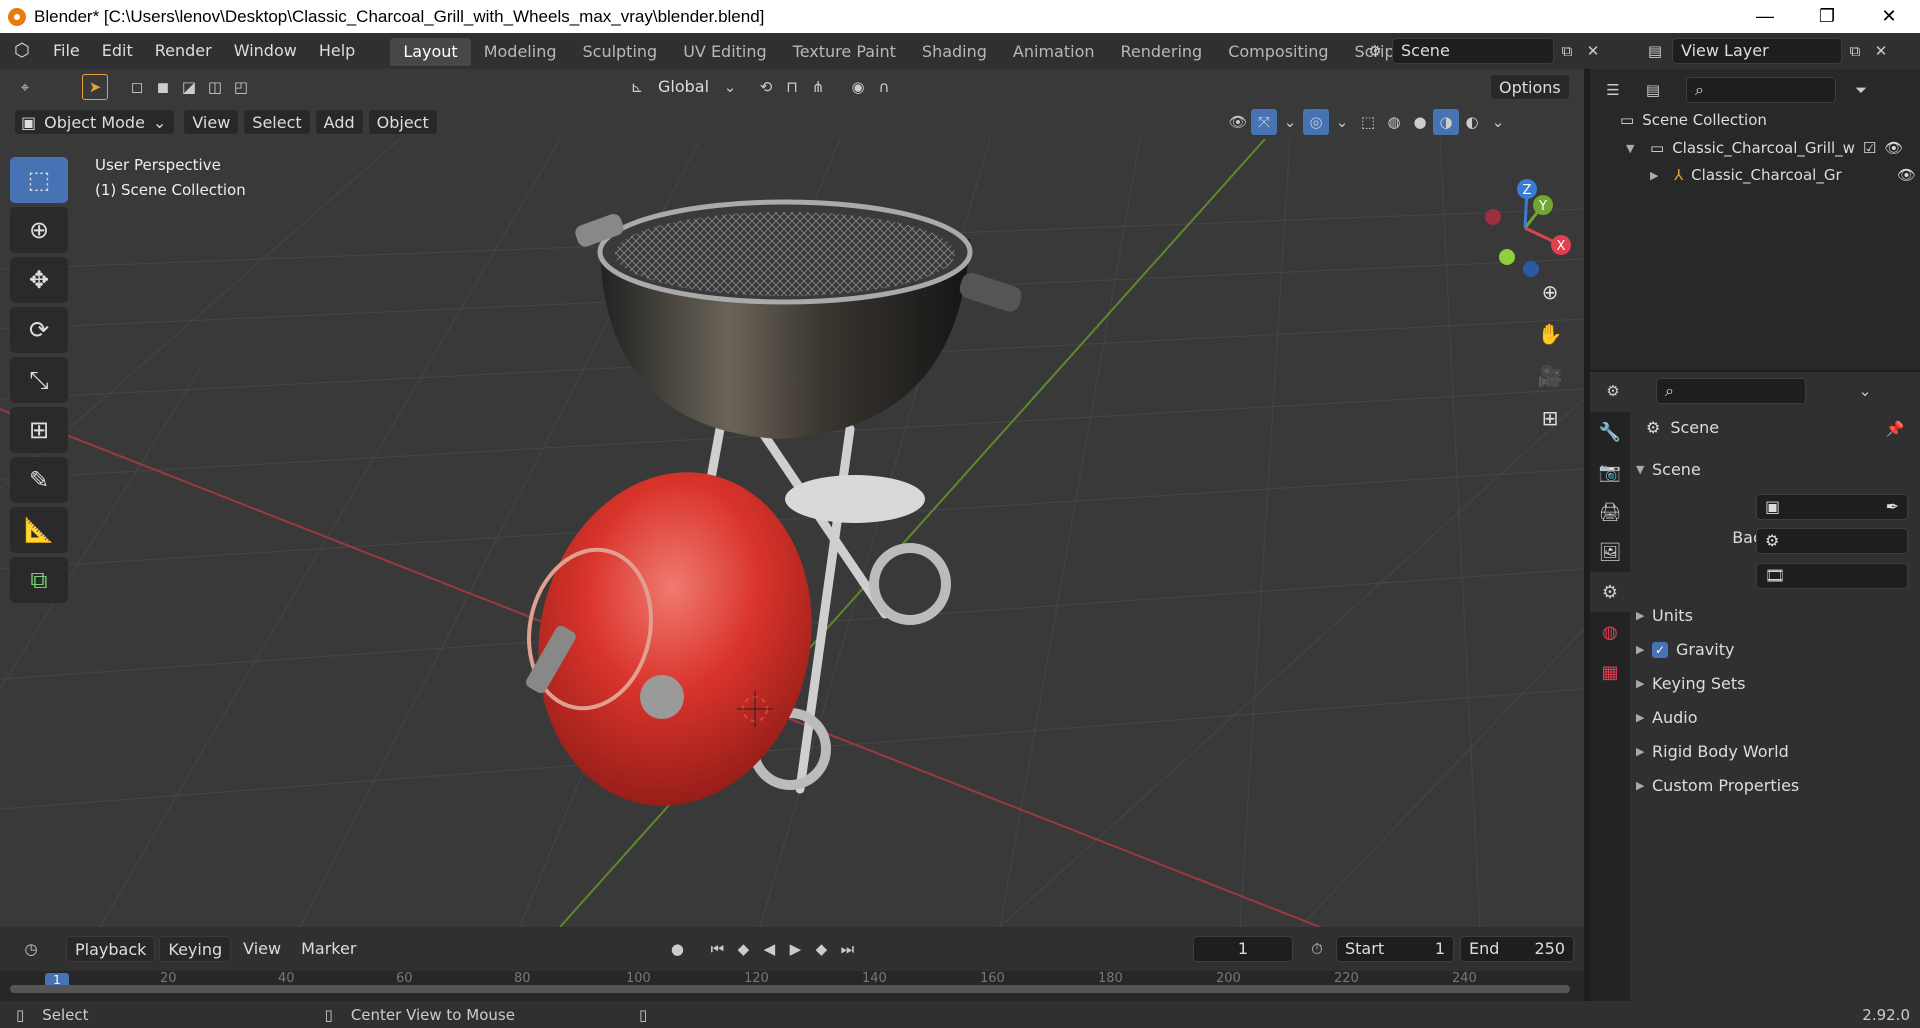 Image resolution: width=1920 pixels, height=1028 pixels. I want to click on xray-toggle-icon: ⬚, so click(1368, 122).